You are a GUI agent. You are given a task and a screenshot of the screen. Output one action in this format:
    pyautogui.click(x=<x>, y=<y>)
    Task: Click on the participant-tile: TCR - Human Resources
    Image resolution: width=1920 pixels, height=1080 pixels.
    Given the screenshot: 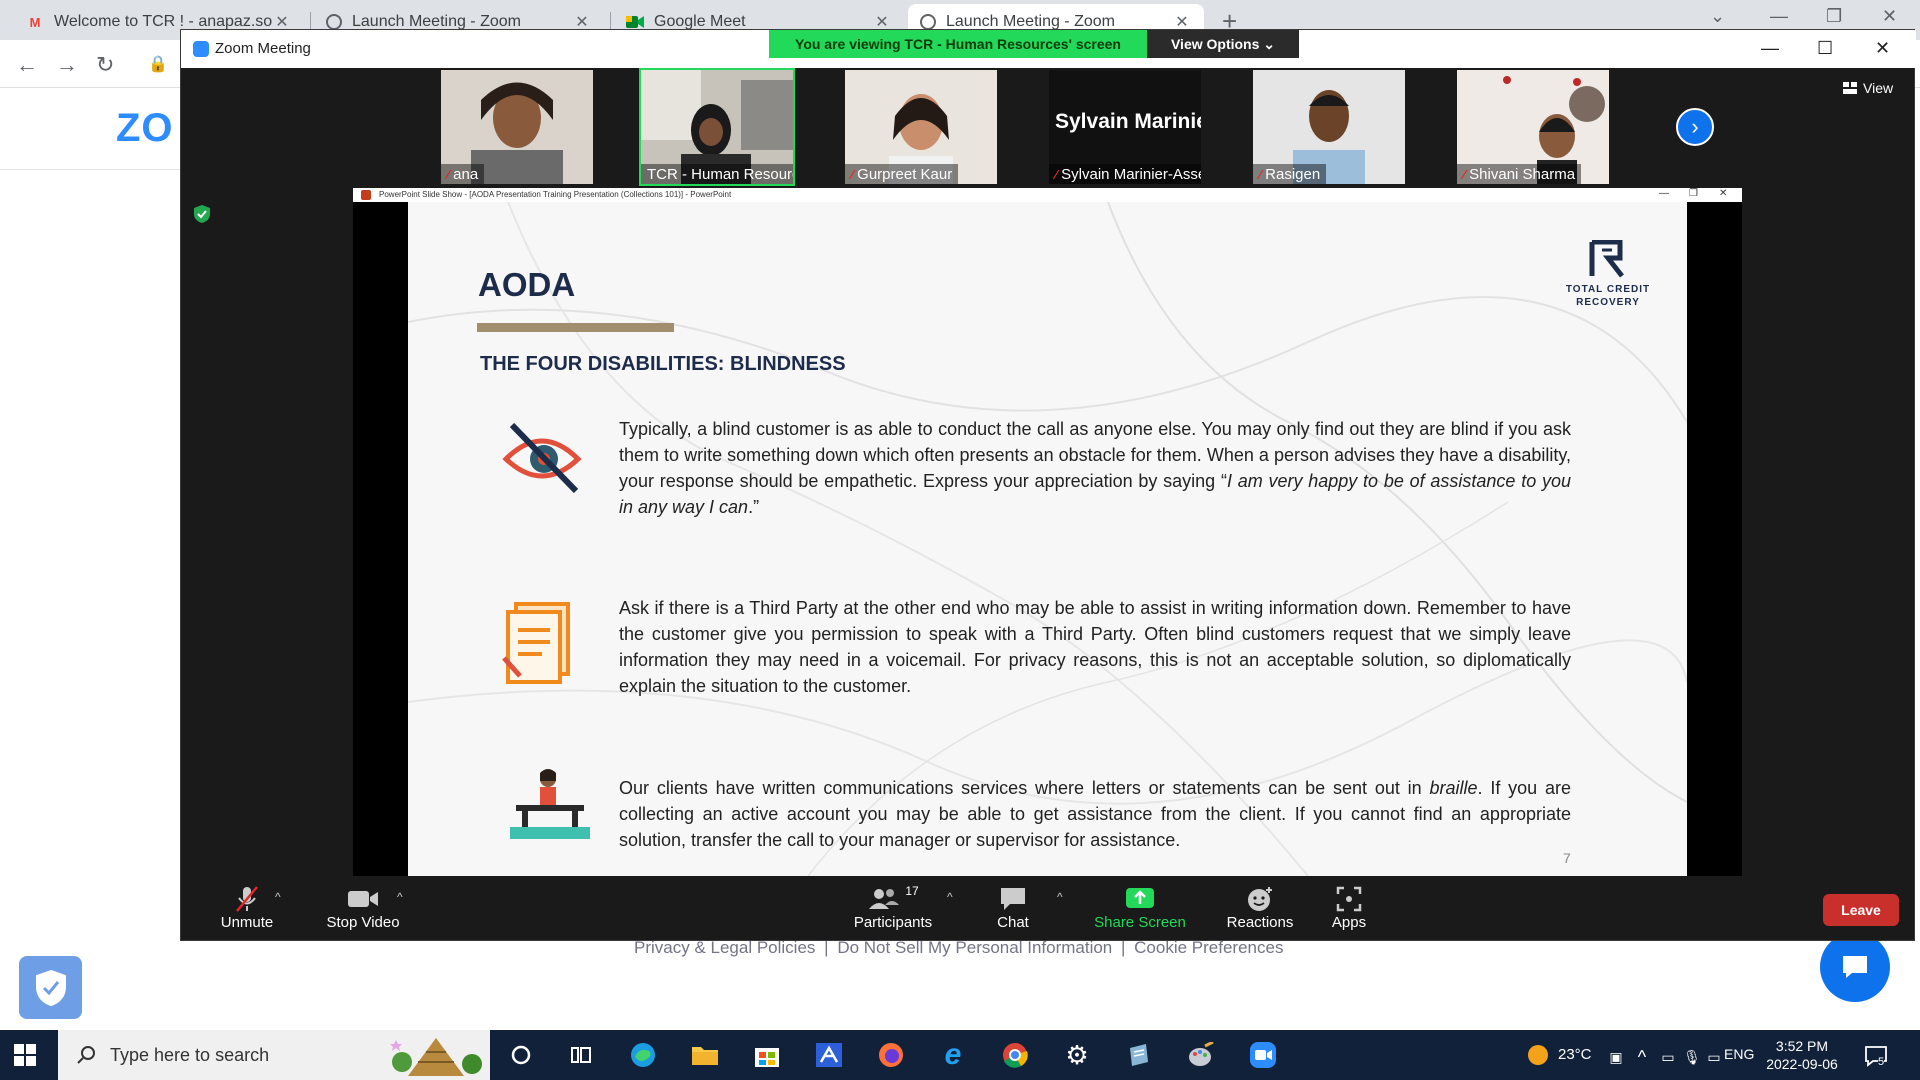 What is the action you would take?
    pyautogui.click(x=717, y=127)
    